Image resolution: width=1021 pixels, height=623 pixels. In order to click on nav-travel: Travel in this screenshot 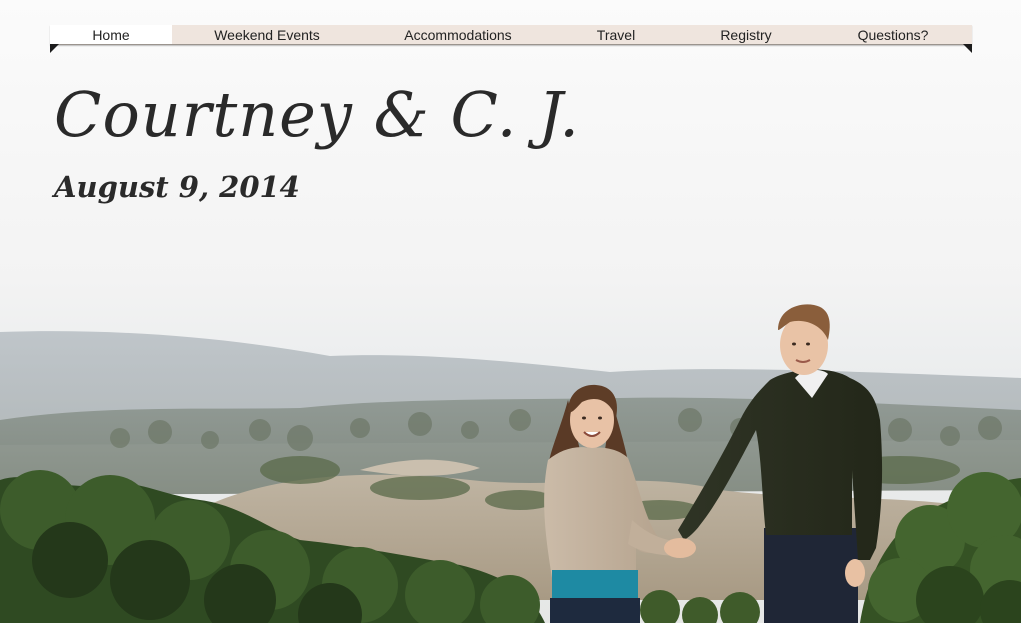, I will do `click(616, 34)`.